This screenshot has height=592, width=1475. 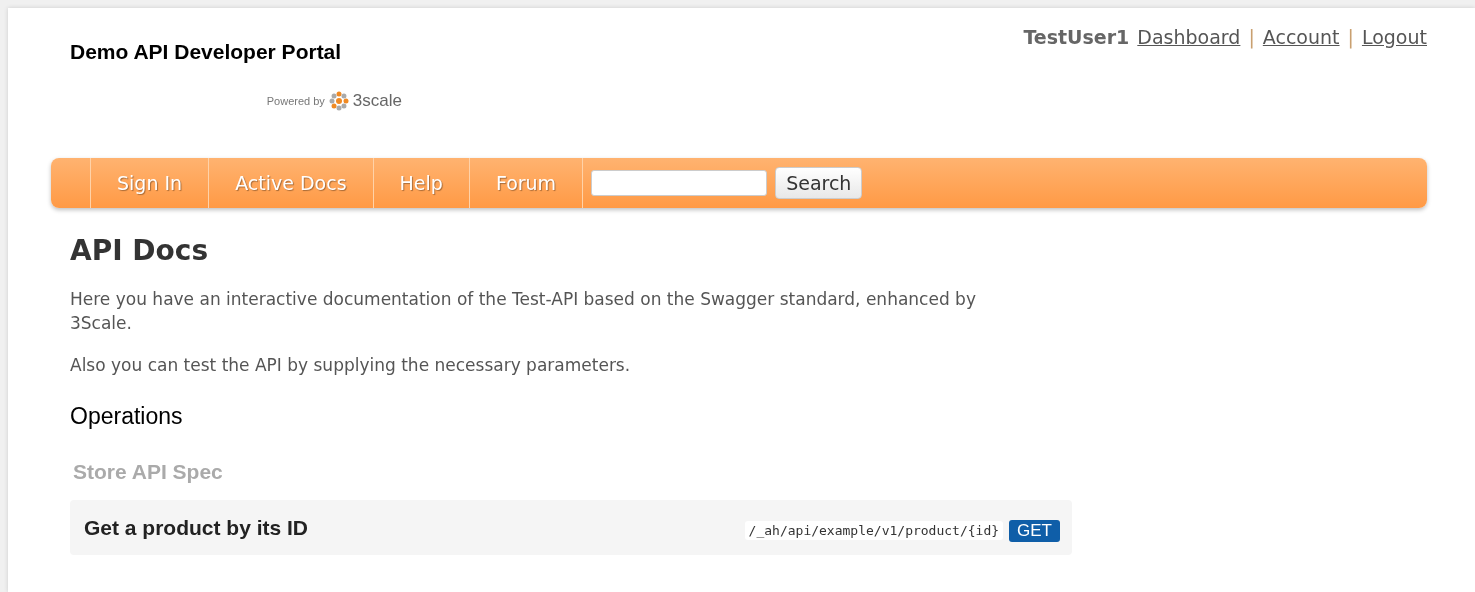 I want to click on search-field, so click(x=679, y=183).